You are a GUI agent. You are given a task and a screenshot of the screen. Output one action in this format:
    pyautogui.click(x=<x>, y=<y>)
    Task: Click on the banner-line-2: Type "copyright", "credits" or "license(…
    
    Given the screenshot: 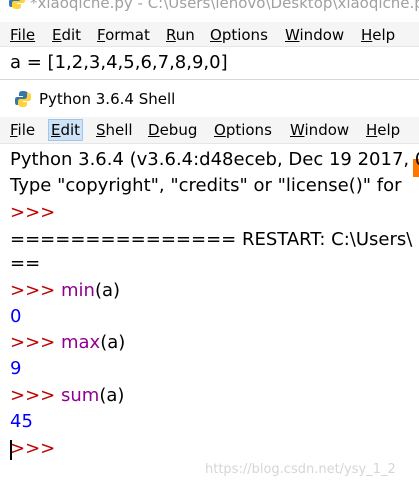 What is the action you would take?
    pyautogui.click(x=206, y=185)
    